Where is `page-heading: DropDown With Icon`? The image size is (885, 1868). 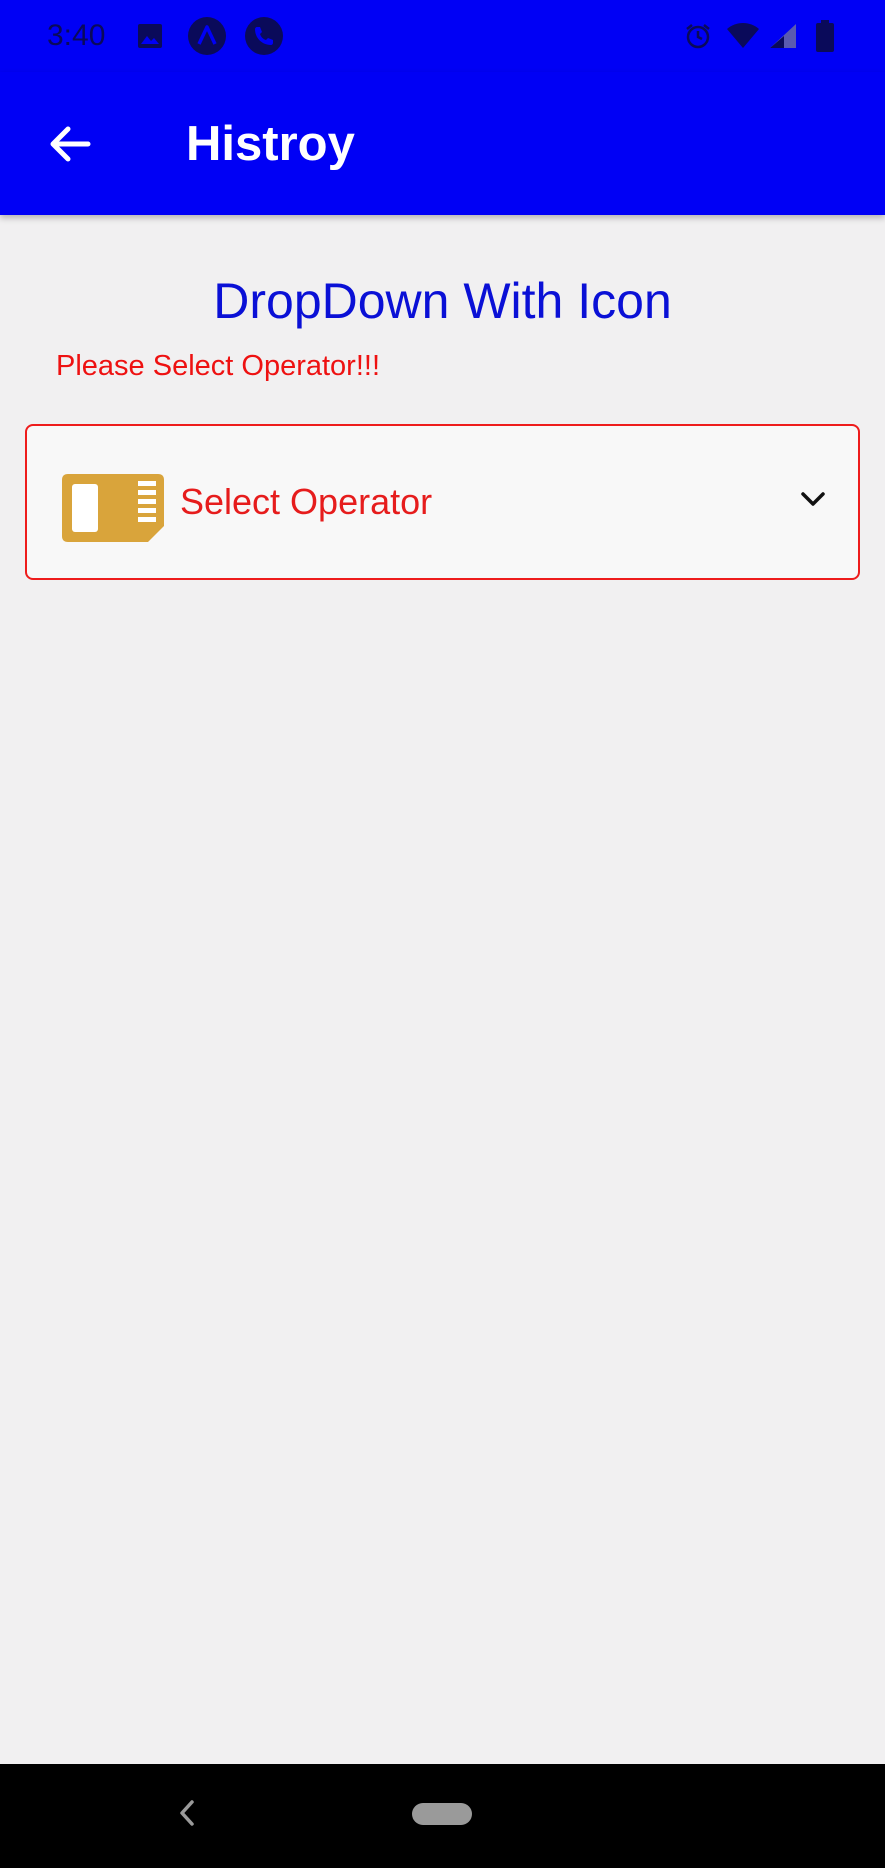 page-heading: DropDown With Icon is located at coordinates (442, 301).